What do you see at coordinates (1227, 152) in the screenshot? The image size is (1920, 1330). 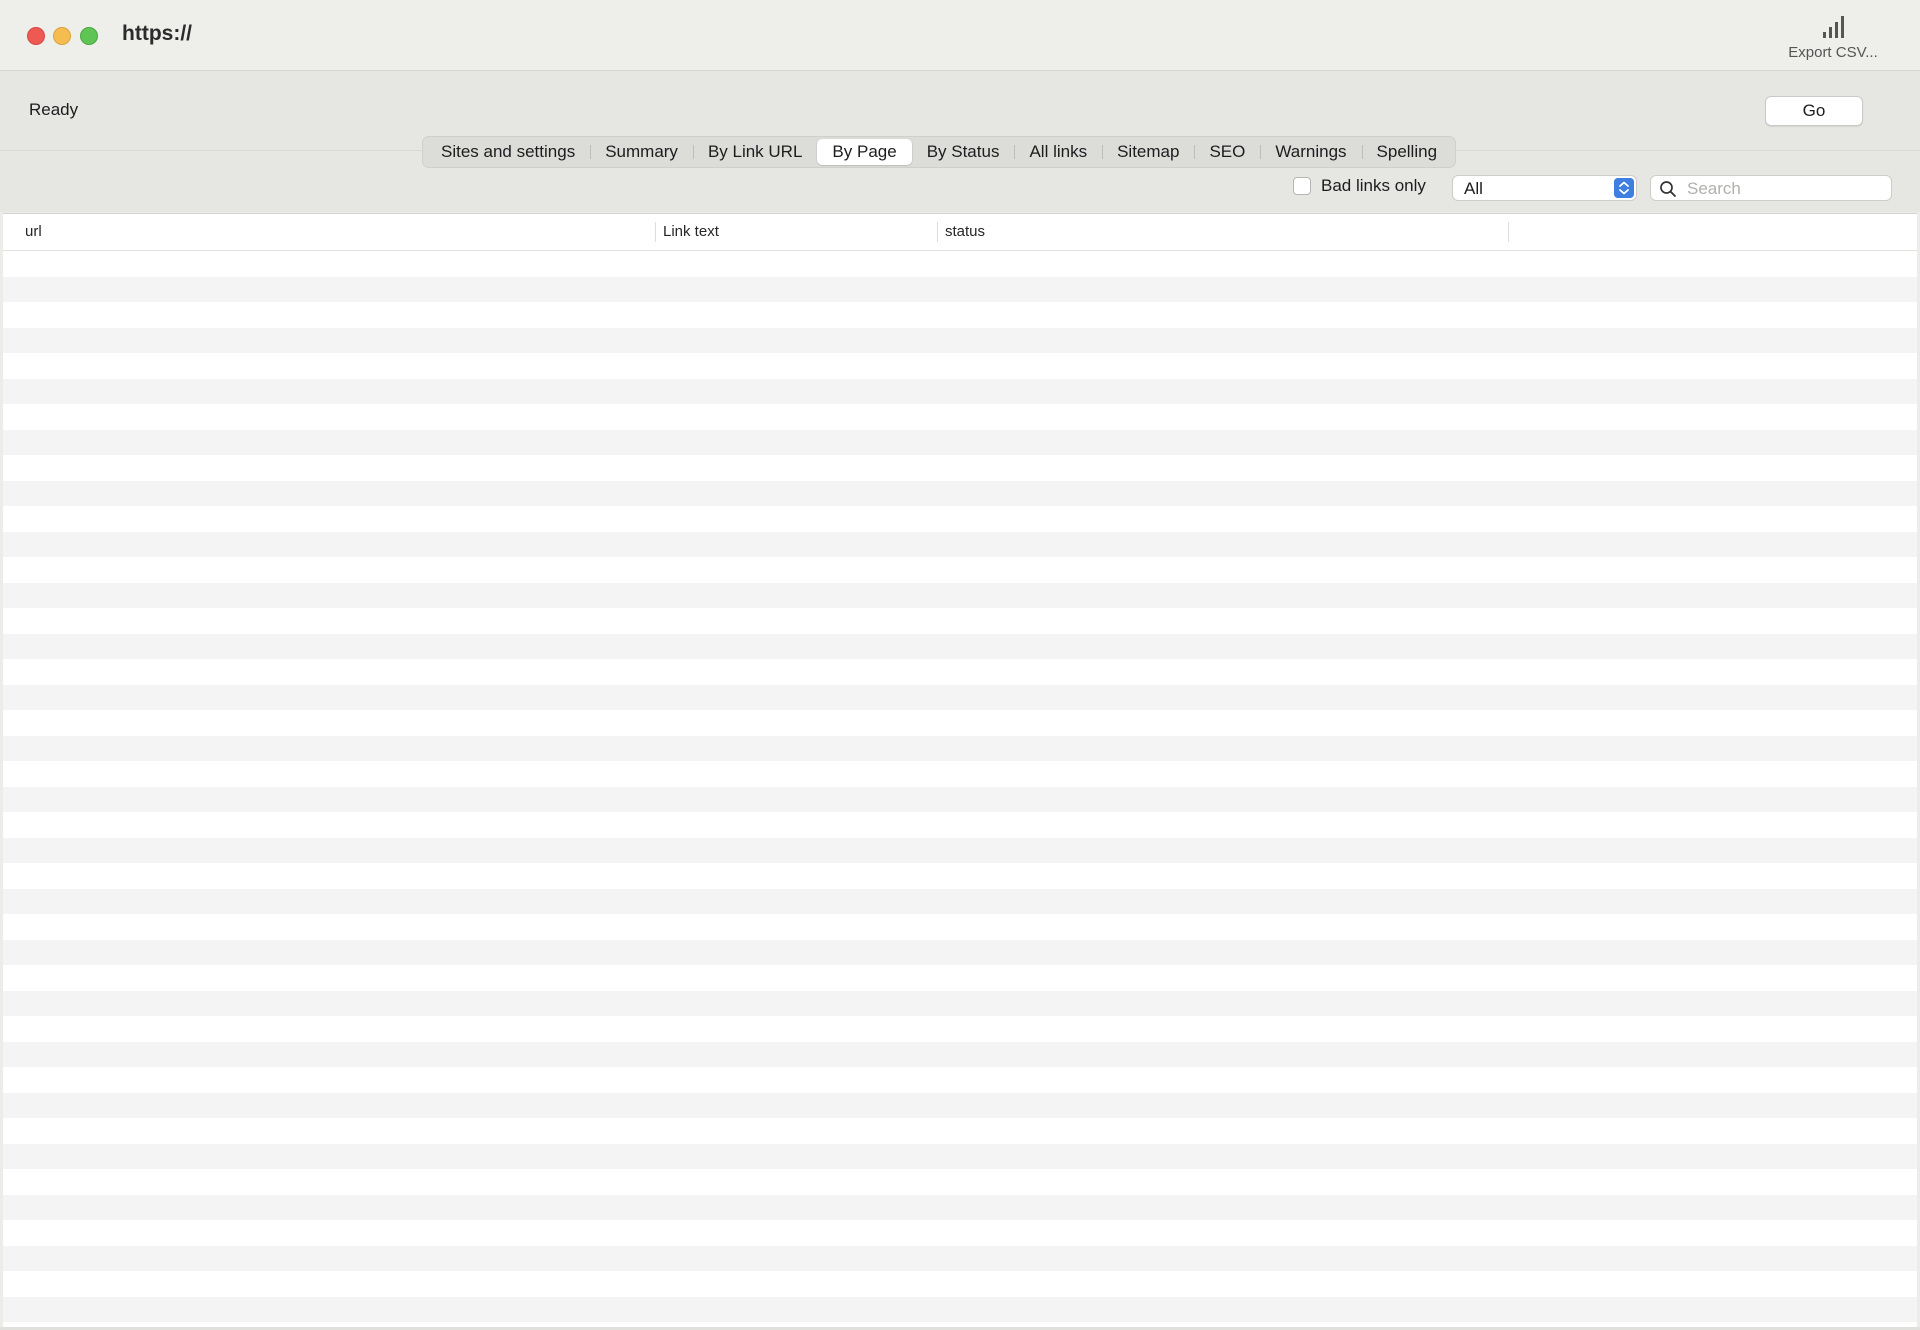 I see `tab-seo: SEO` at bounding box center [1227, 152].